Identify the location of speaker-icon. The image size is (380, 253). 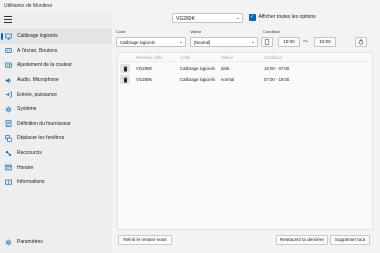
(8, 80).